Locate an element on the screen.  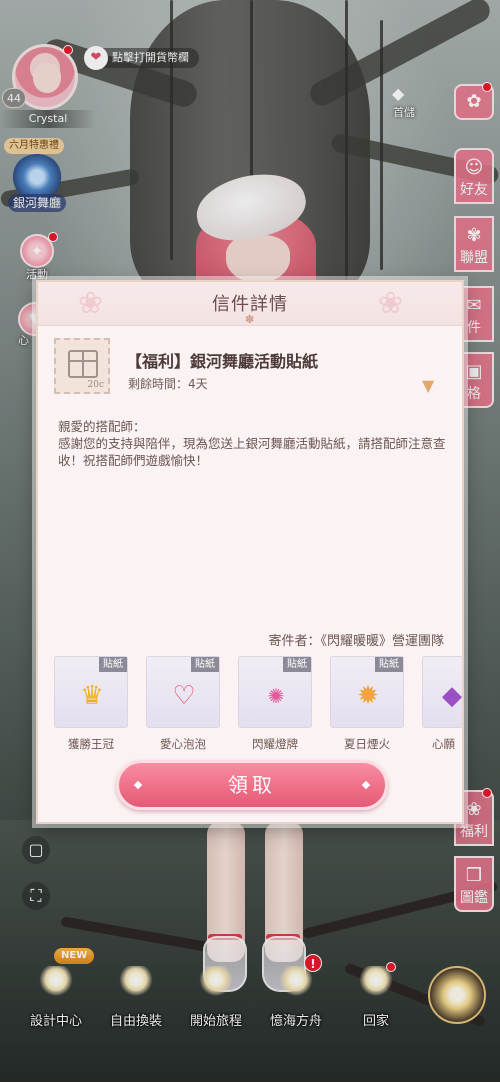
reward-card: 貼紙 ✺ is located at coordinates (275, 692).